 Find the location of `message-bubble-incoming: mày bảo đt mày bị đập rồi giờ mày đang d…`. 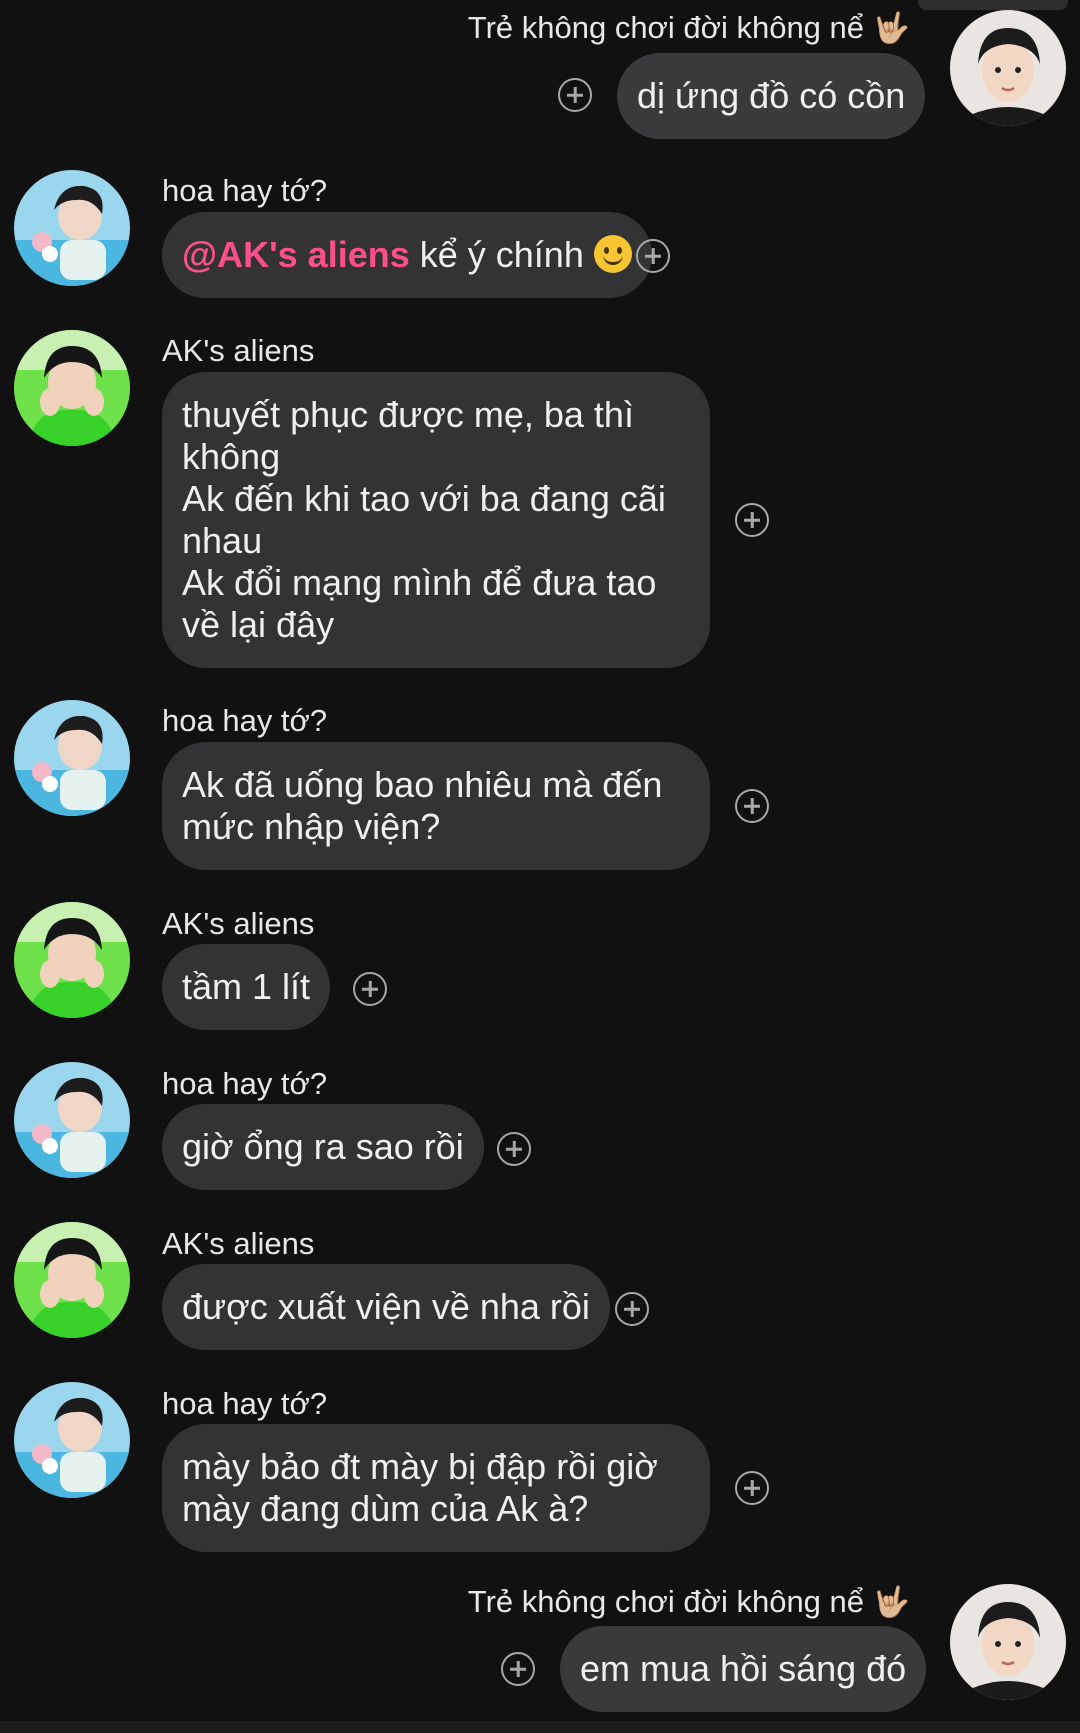

message-bubble-incoming: mày bảo đt mày bị đập rồi giờ mày đang d… is located at coordinates (436, 1488).